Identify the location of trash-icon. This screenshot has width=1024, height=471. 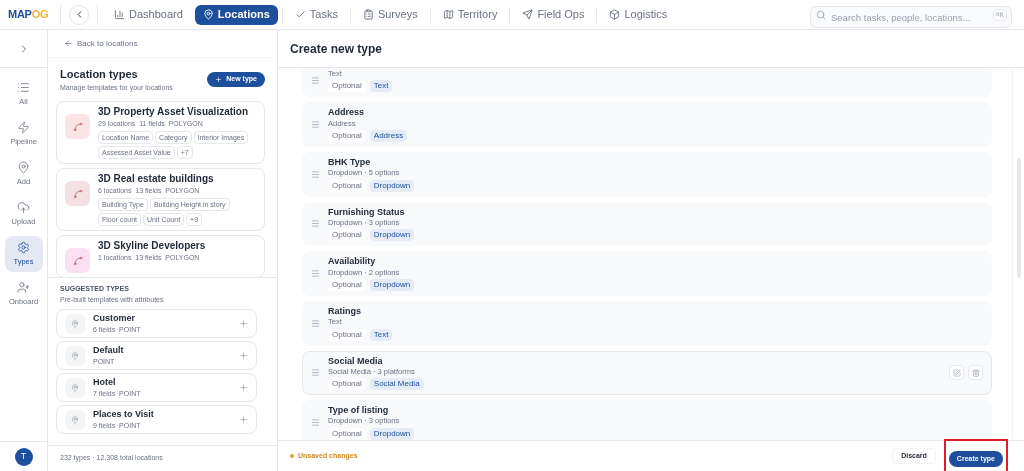
(975, 372).